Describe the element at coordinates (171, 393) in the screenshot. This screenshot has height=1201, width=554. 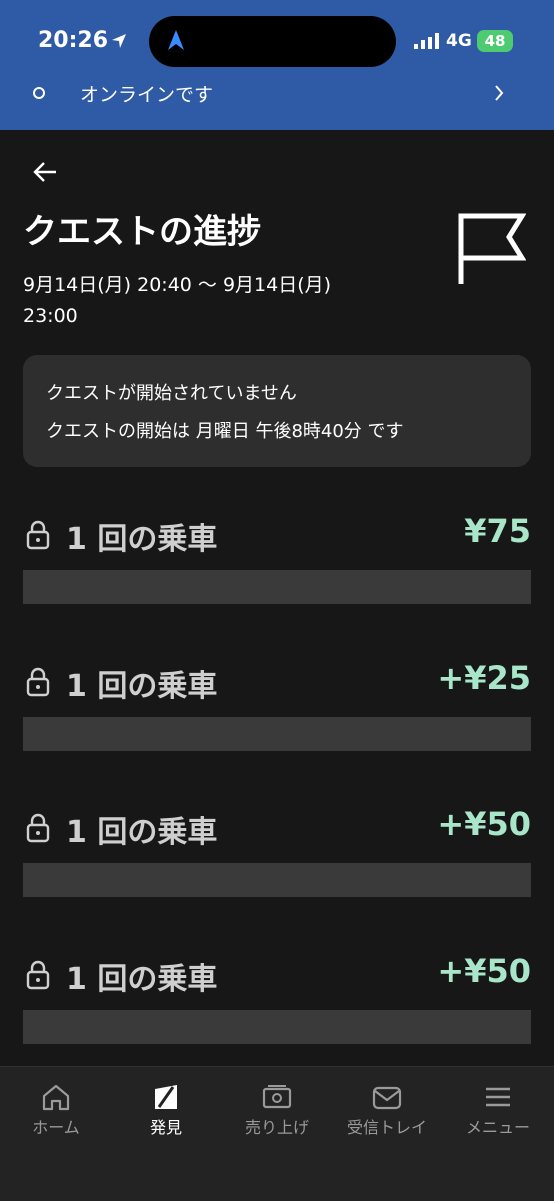
I see `notice-title: クエストが開始されていません` at that location.